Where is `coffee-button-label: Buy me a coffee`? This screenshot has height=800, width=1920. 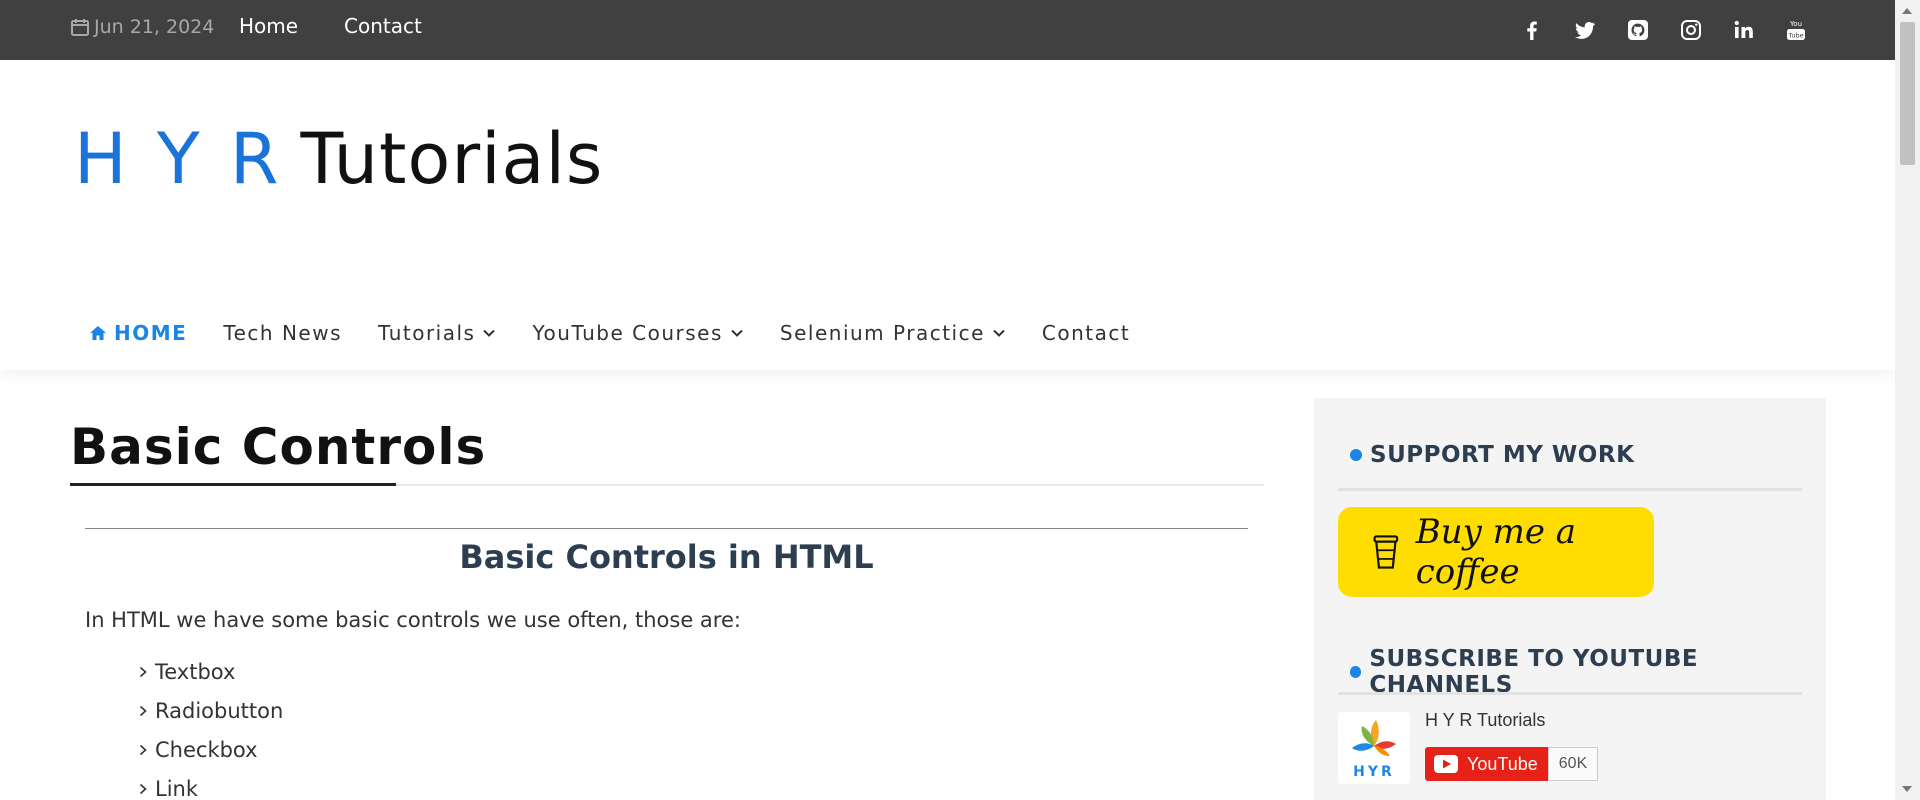
coffee-button-label: Buy me a coffee is located at coordinates (1496, 552).